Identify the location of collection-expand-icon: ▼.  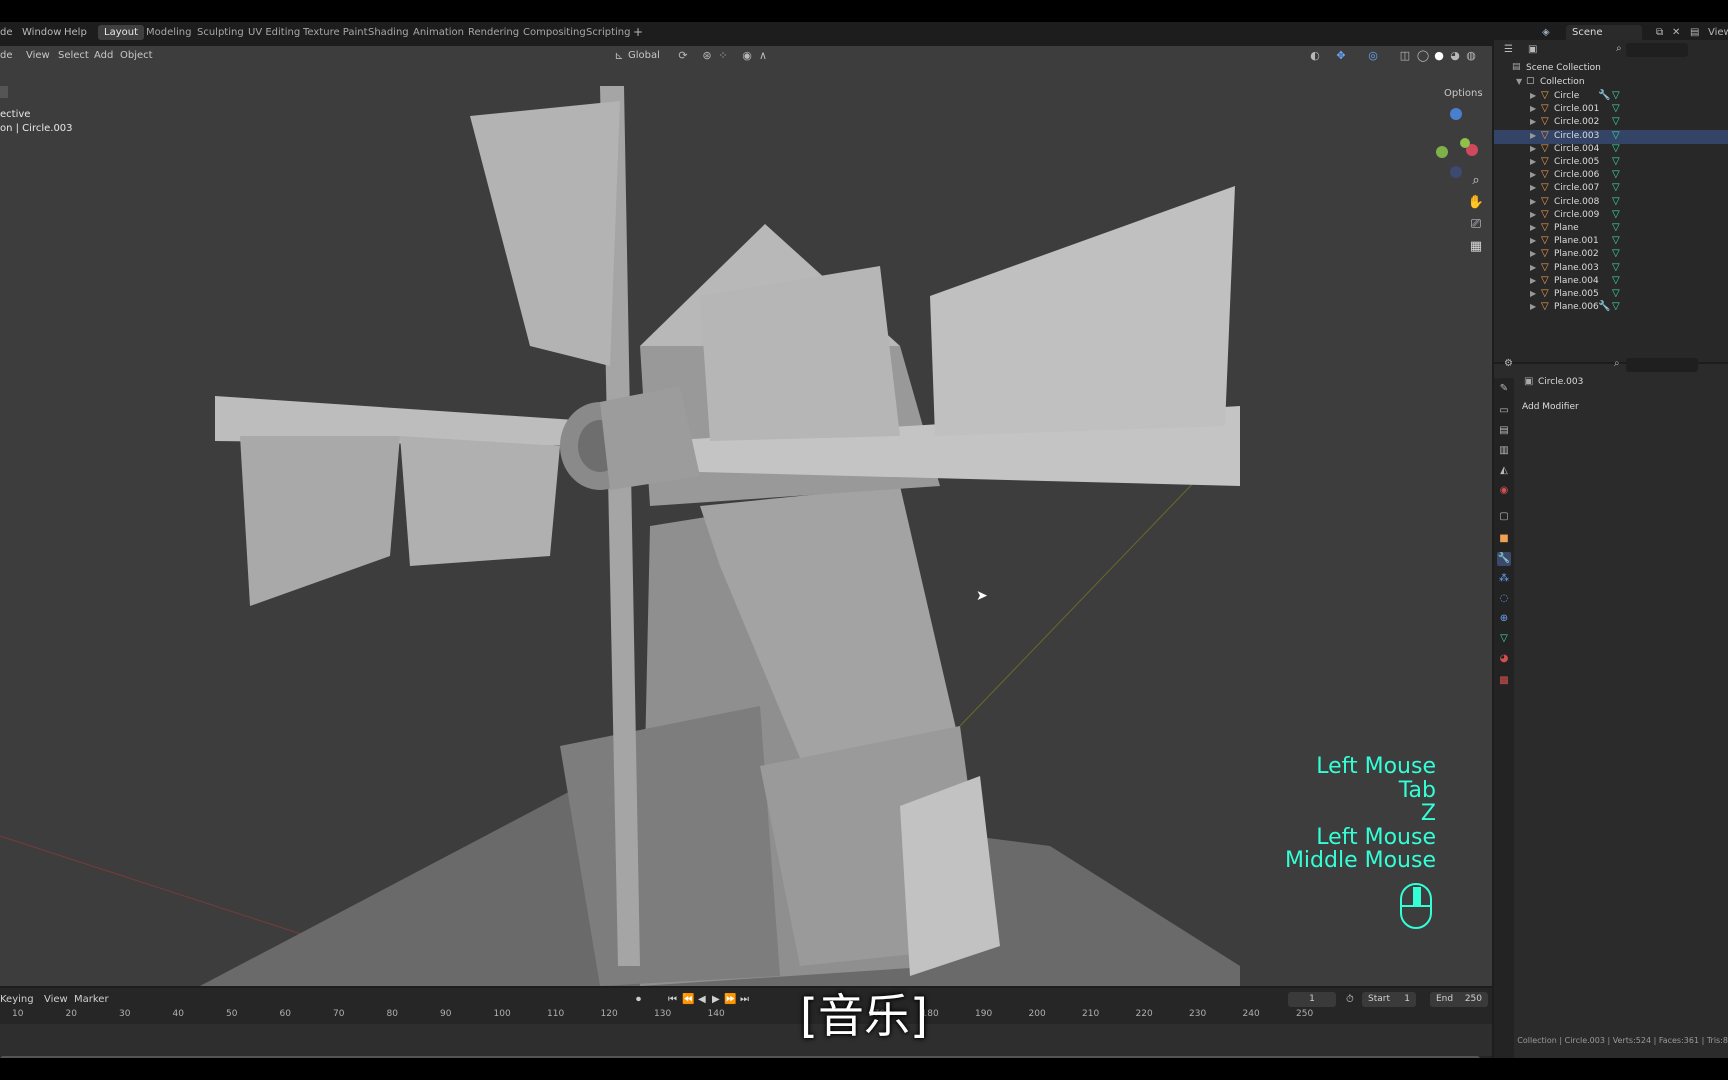
(1519, 81).